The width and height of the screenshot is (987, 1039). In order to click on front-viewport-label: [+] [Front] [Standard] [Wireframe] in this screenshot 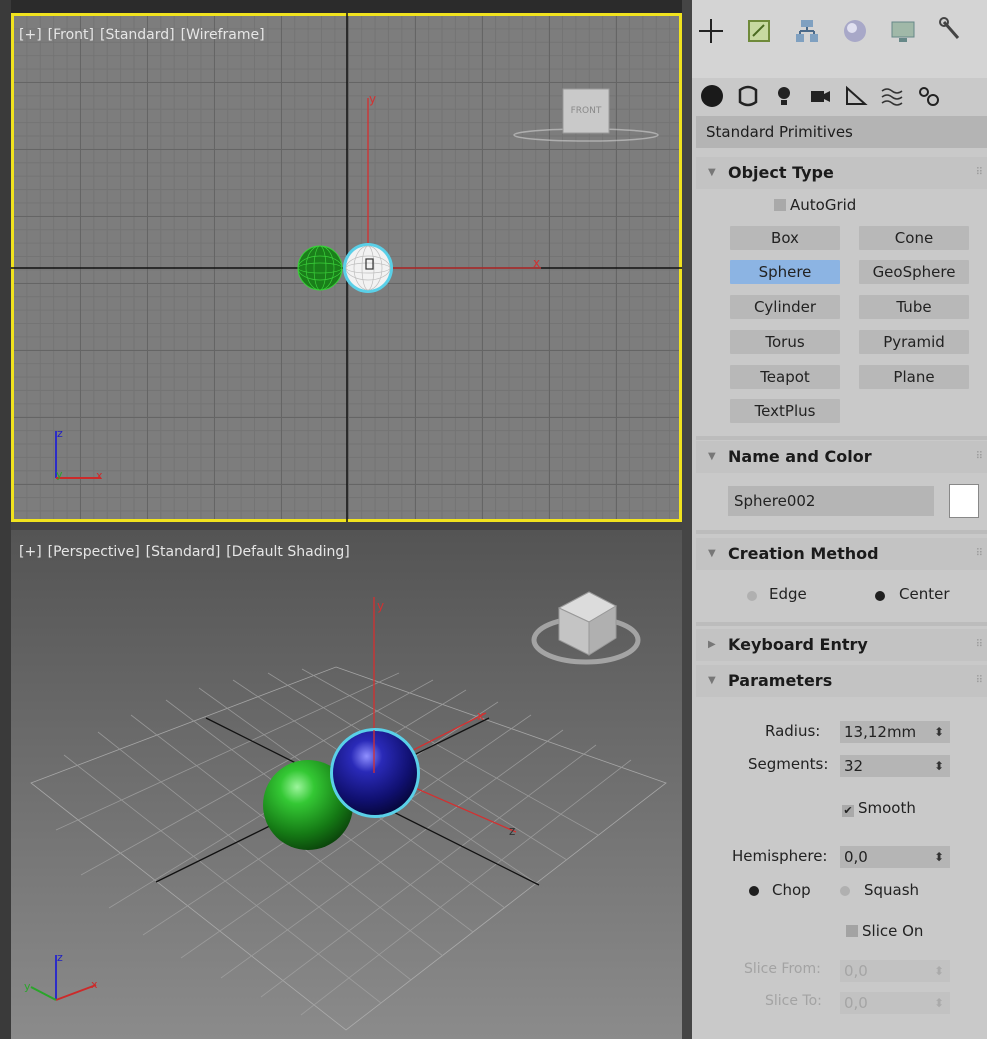, I will do `click(145, 35)`.